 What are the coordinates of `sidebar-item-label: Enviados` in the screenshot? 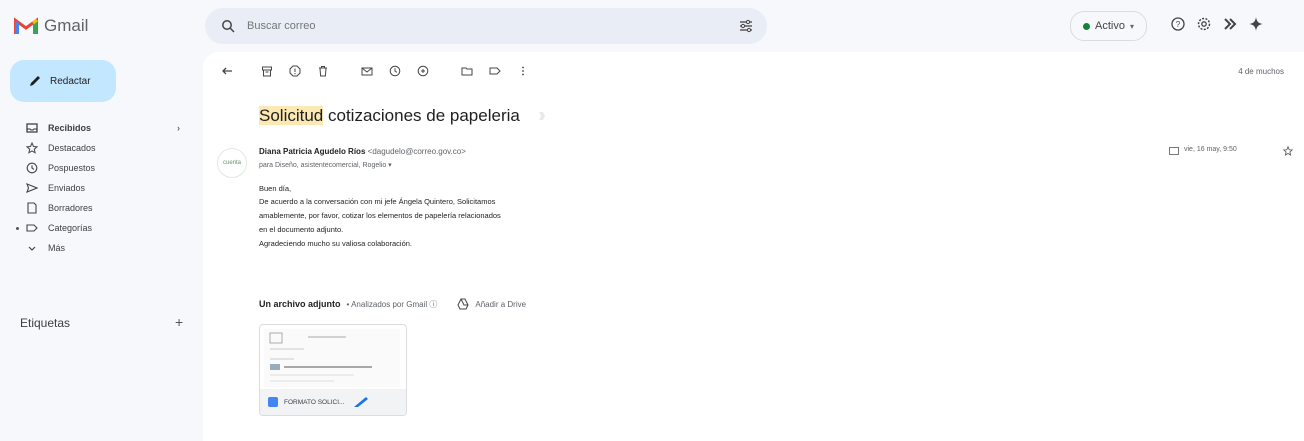 It's located at (67, 188).